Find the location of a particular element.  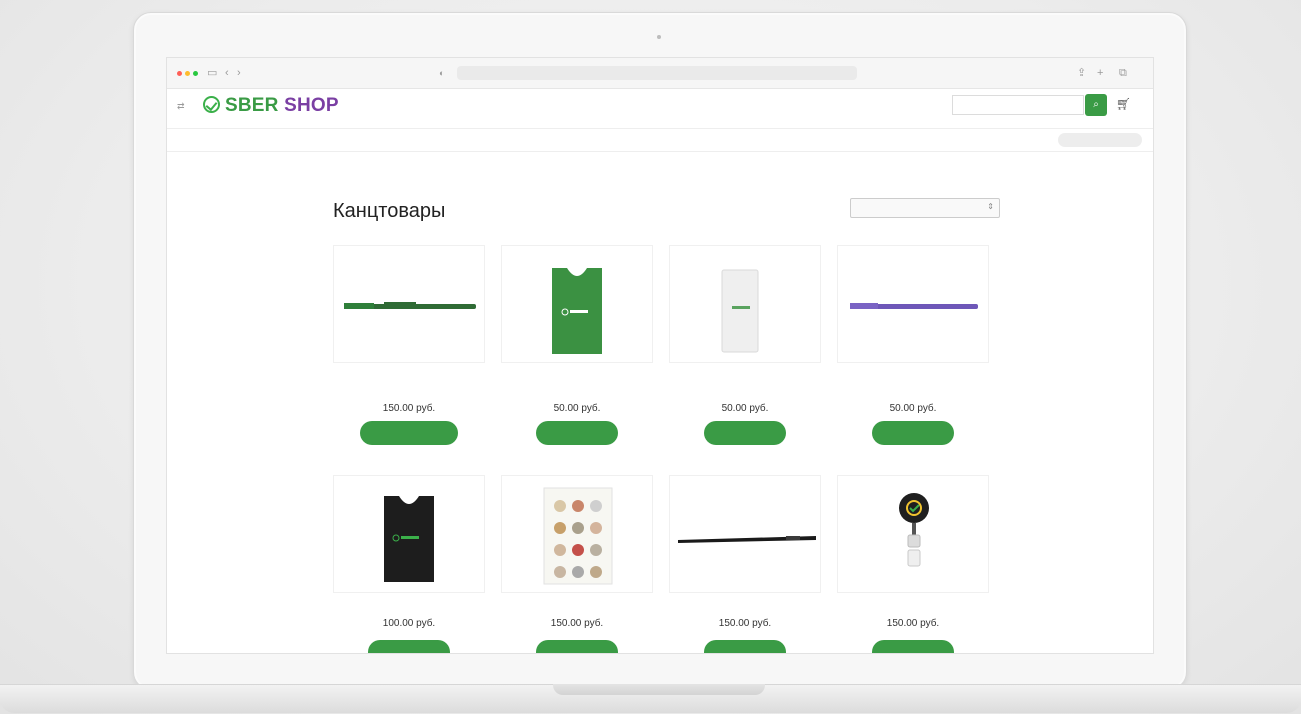

product-price: 100.00 руб. is located at coordinates (409, 623).